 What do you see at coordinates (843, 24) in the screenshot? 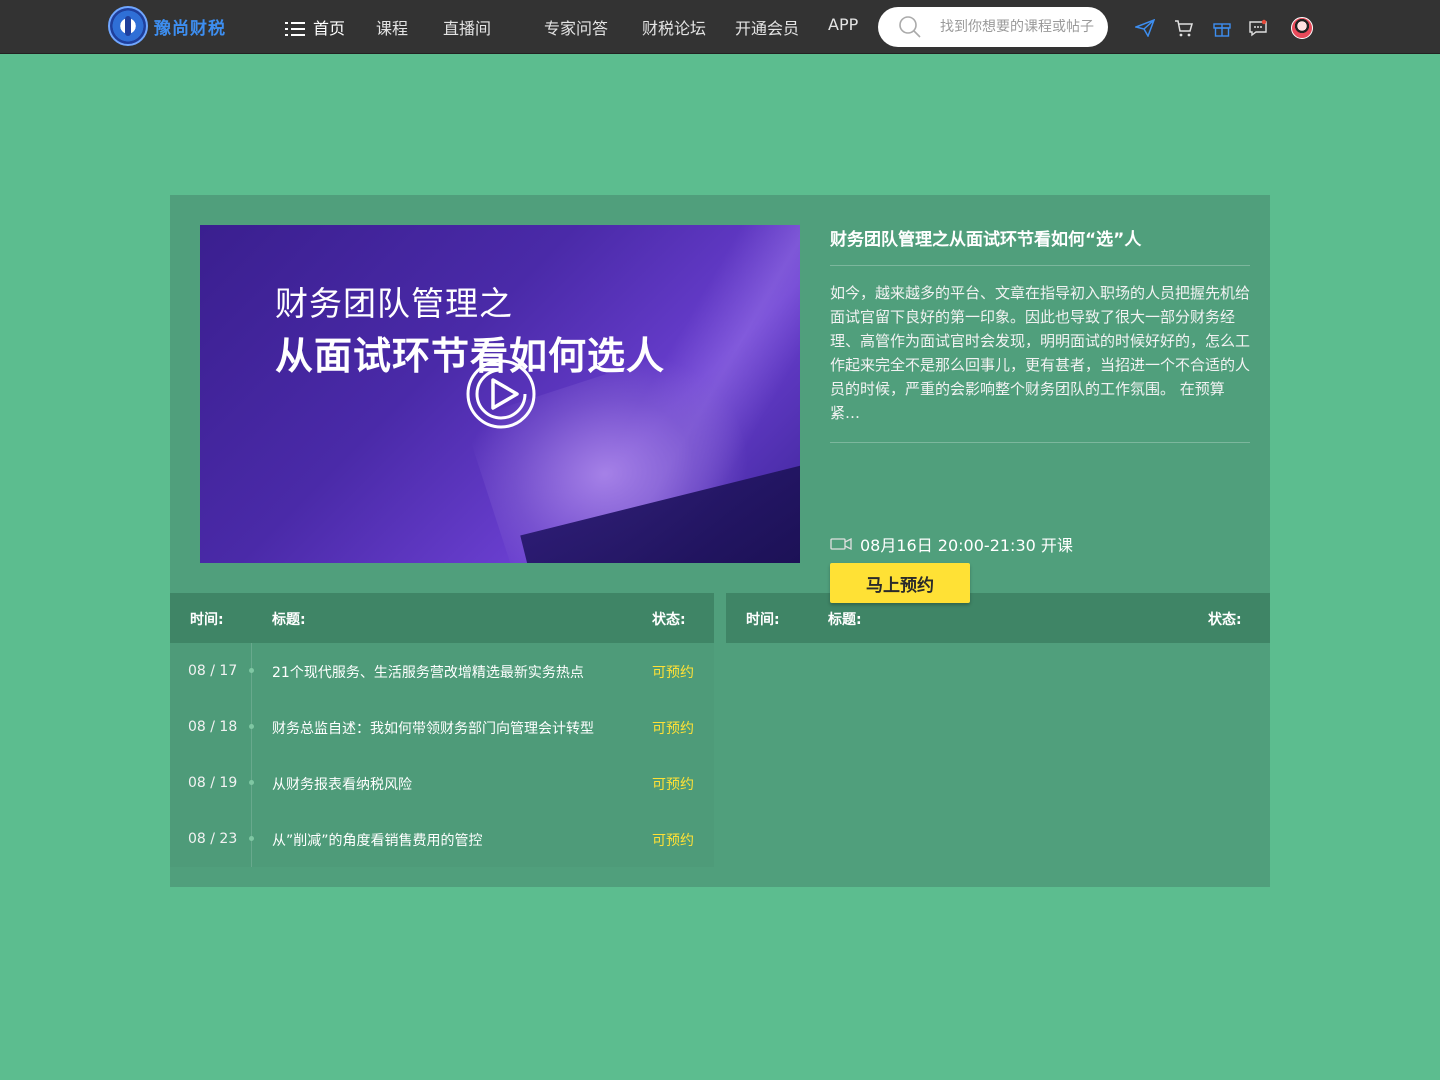
I see `nav-item-app: APP` at bounding box center [843, 24].